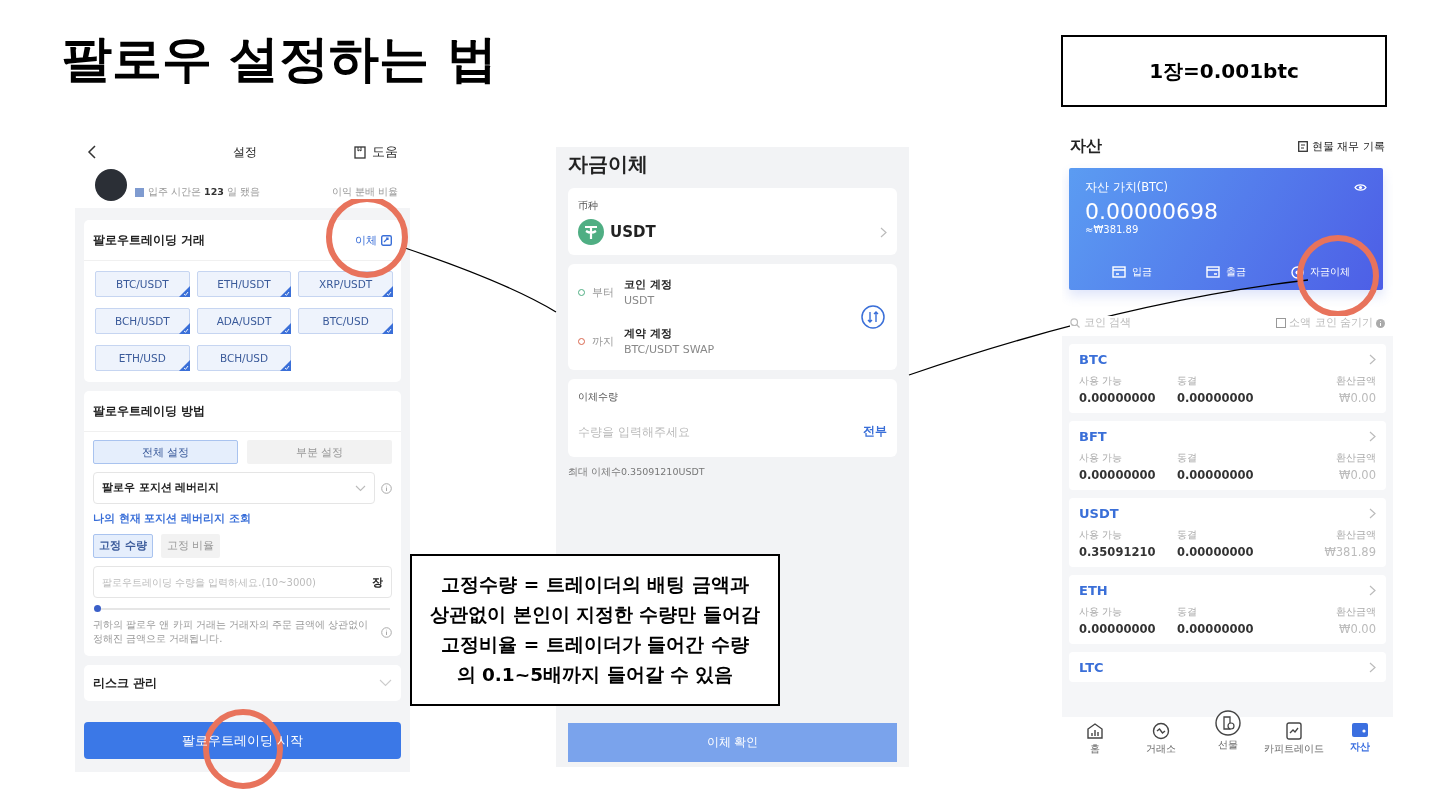 The width and height of the screenshot is (1440, 810). I want to click on pair-chip: BCH/USDT, so click(142, 321).